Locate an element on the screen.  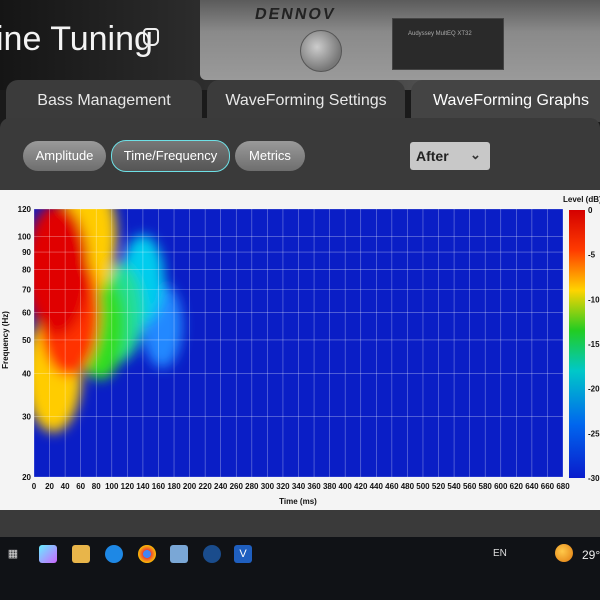
x-tick-label: 640 is located at coordinates (532, 486).